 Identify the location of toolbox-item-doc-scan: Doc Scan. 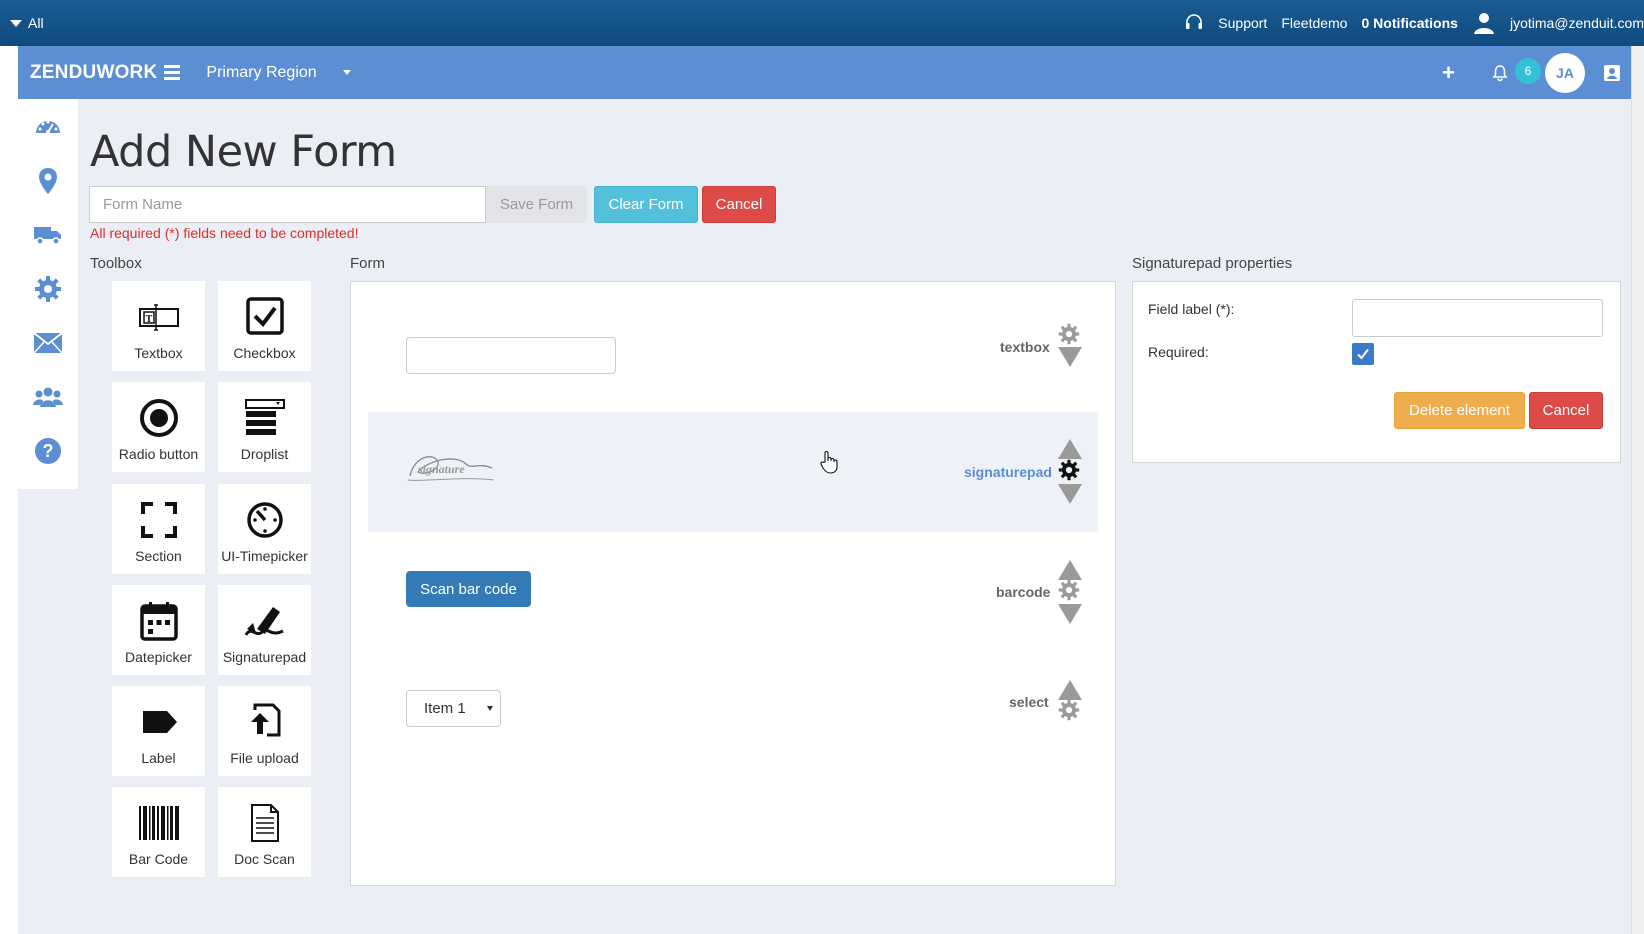
(264, 832).